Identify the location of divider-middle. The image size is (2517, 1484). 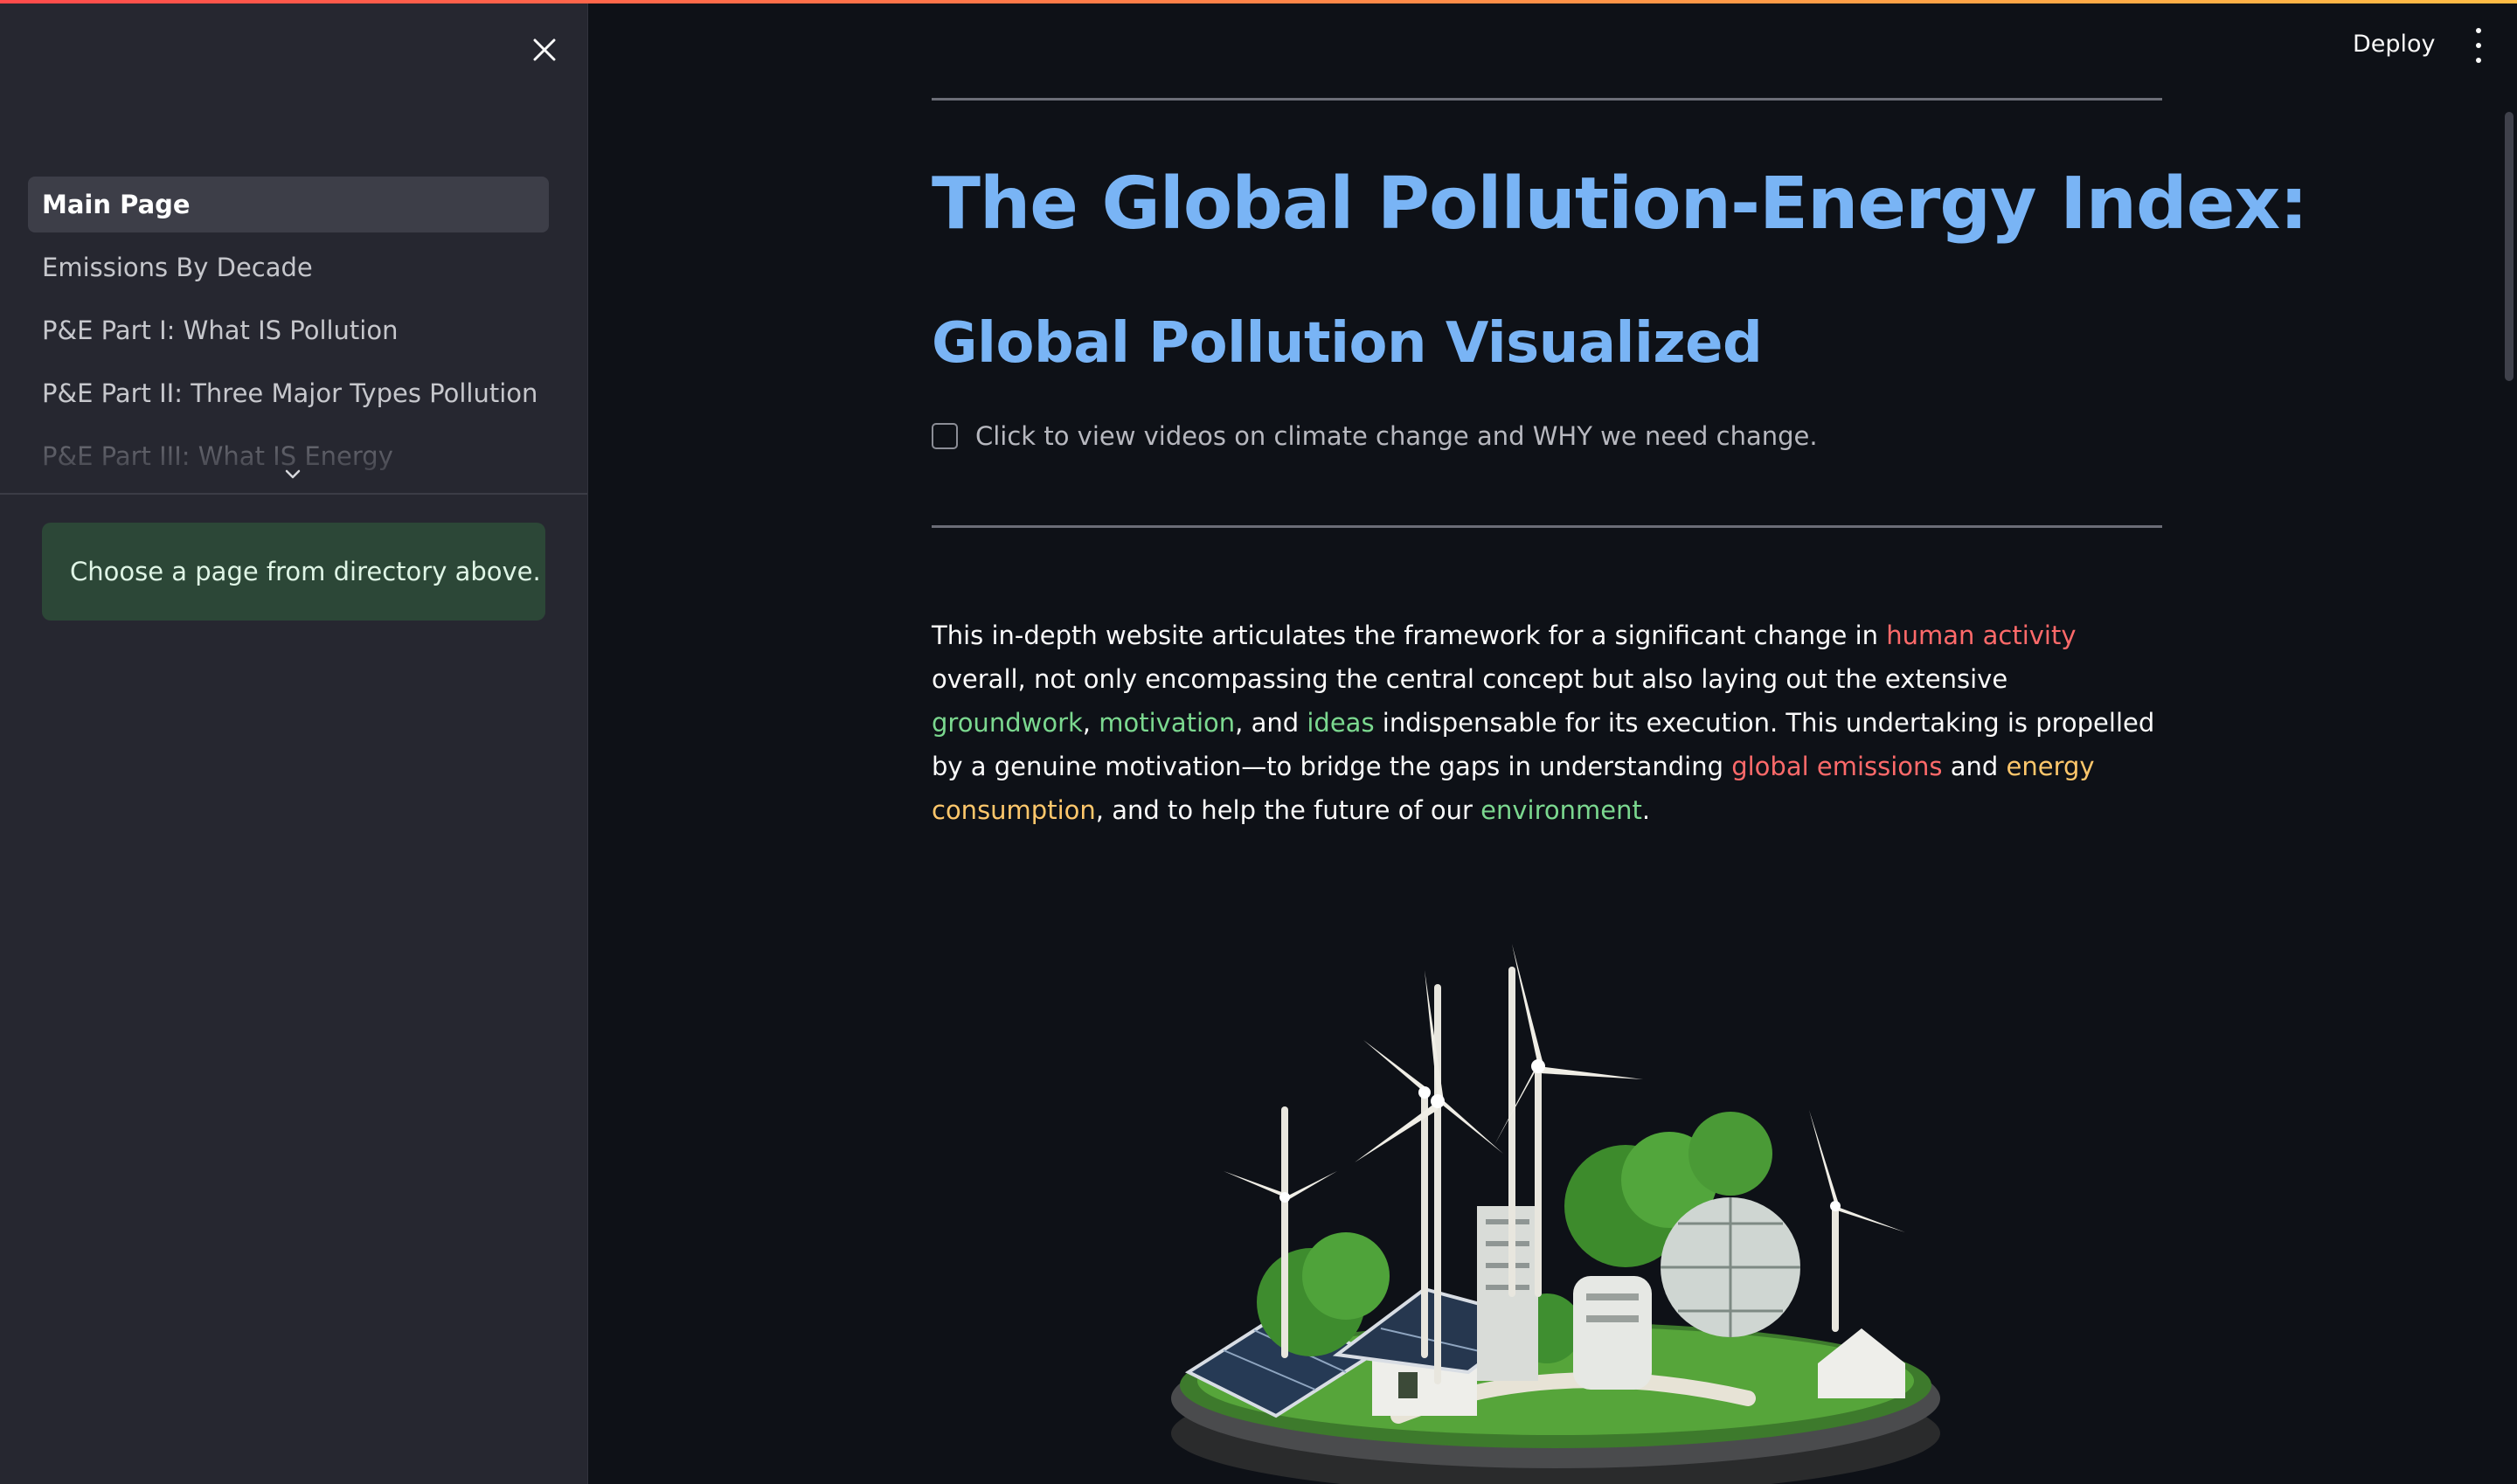
(1547, 526).